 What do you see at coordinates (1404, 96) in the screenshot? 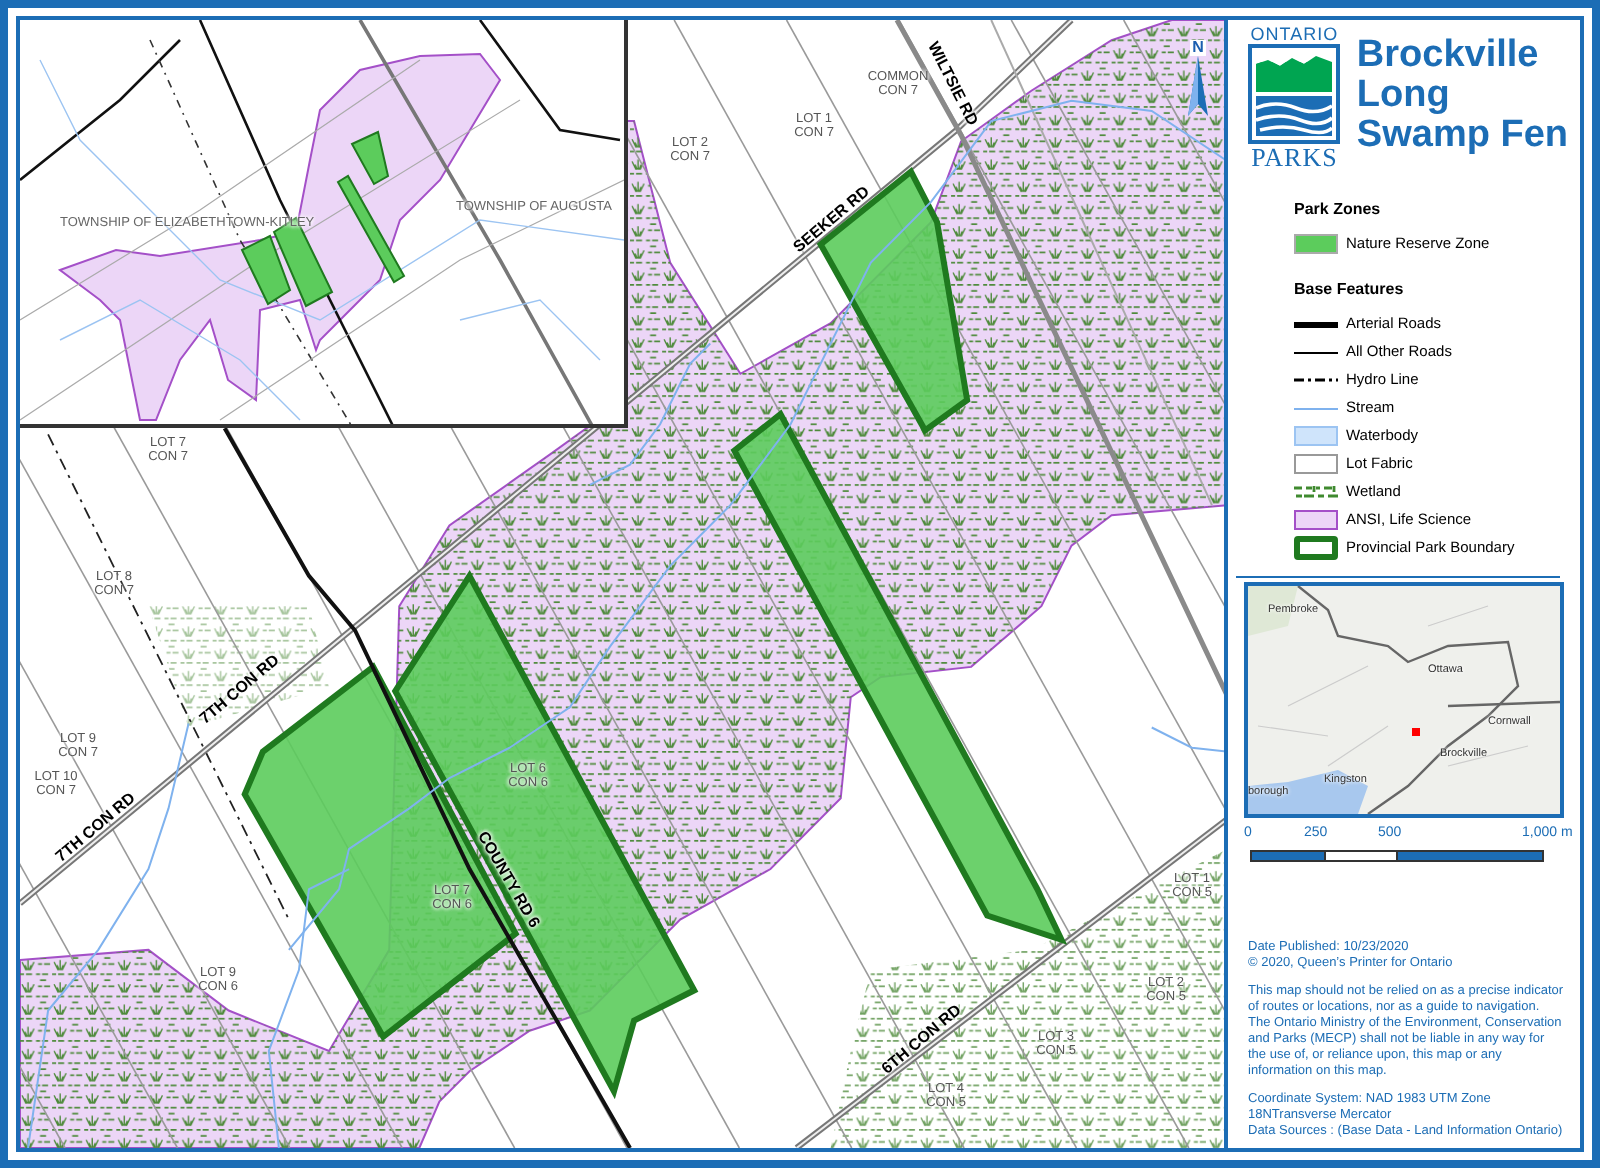
I see `map-title: Long` at bounding box center [1404, 96].